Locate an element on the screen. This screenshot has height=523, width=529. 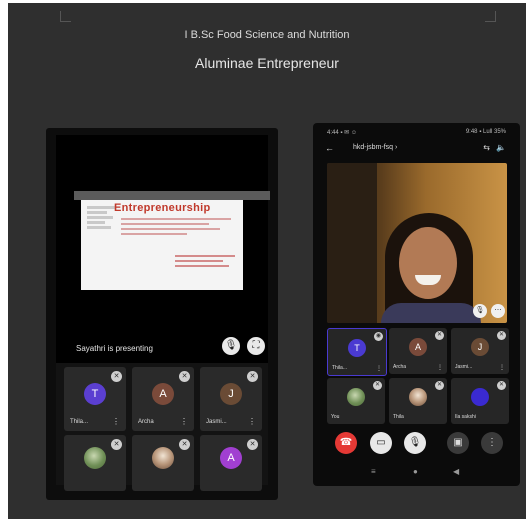
speaker-icon: 🔈 is located at coordinates (501, 147).